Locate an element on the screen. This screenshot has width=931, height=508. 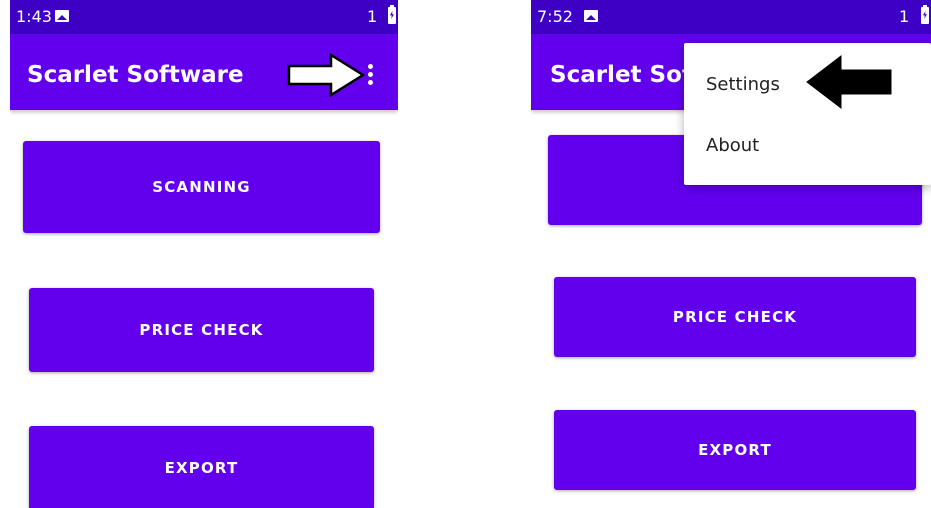
status-bar: 1:43 1 is located at coordinates (204, 17).